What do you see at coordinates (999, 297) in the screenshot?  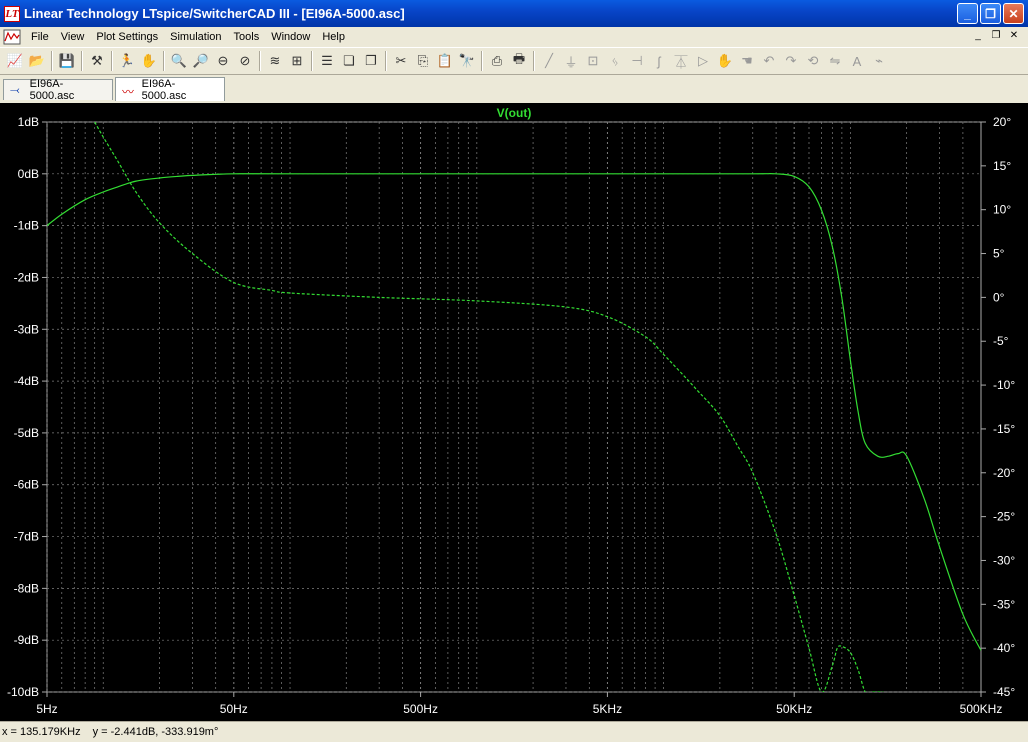 I see `y-tick-right: 0°` at bounding box center [999, 297].